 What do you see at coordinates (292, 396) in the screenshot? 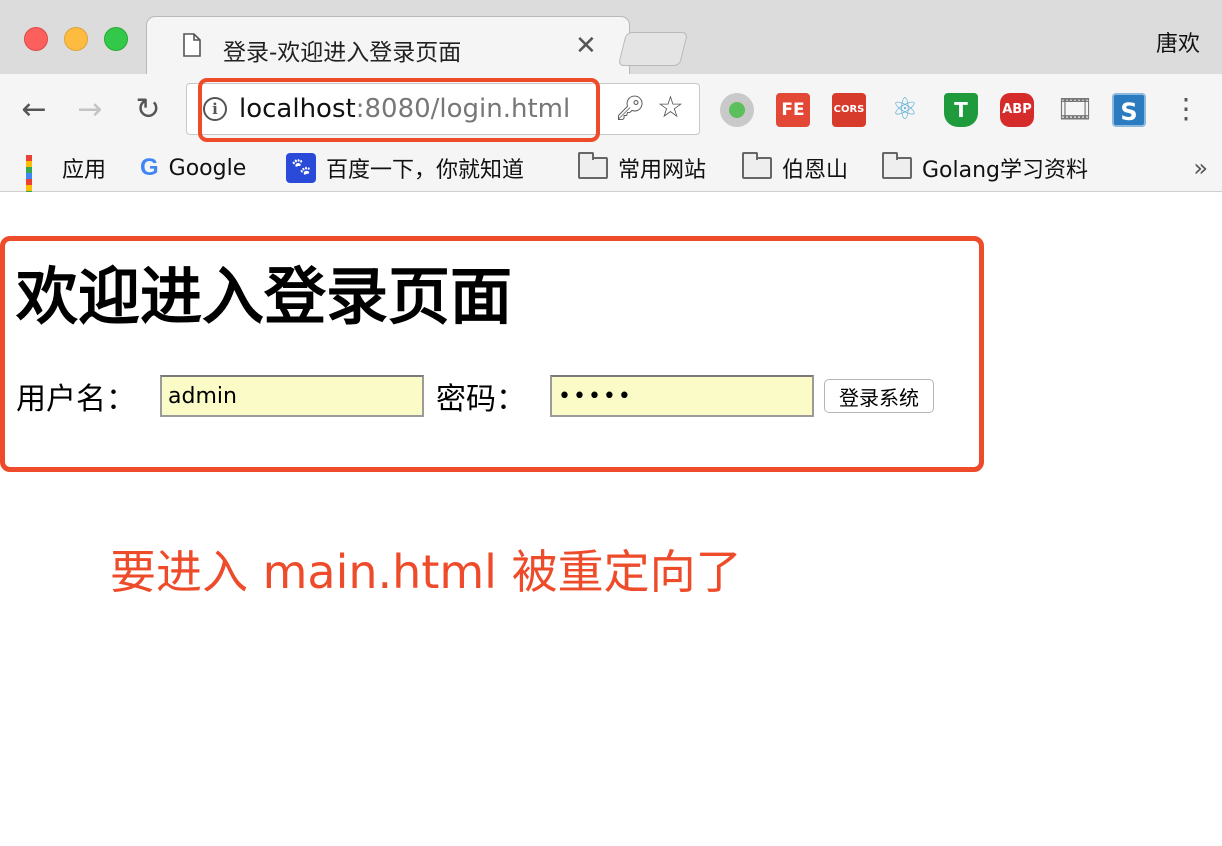
I see `username-input` at bounding box center [292, 396].